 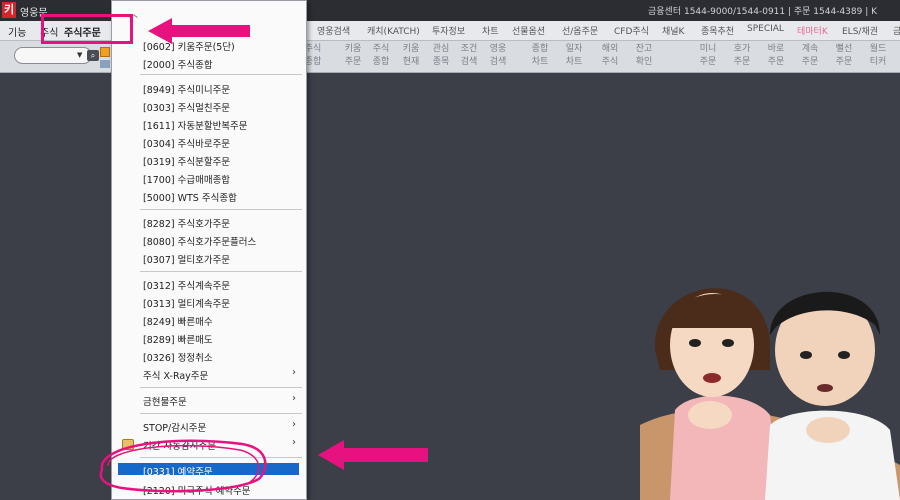 What do you see at coordinates (165, 401) in the screenshot?
I see `menu-option: 금현물주문` at bounding box center [165, 401].